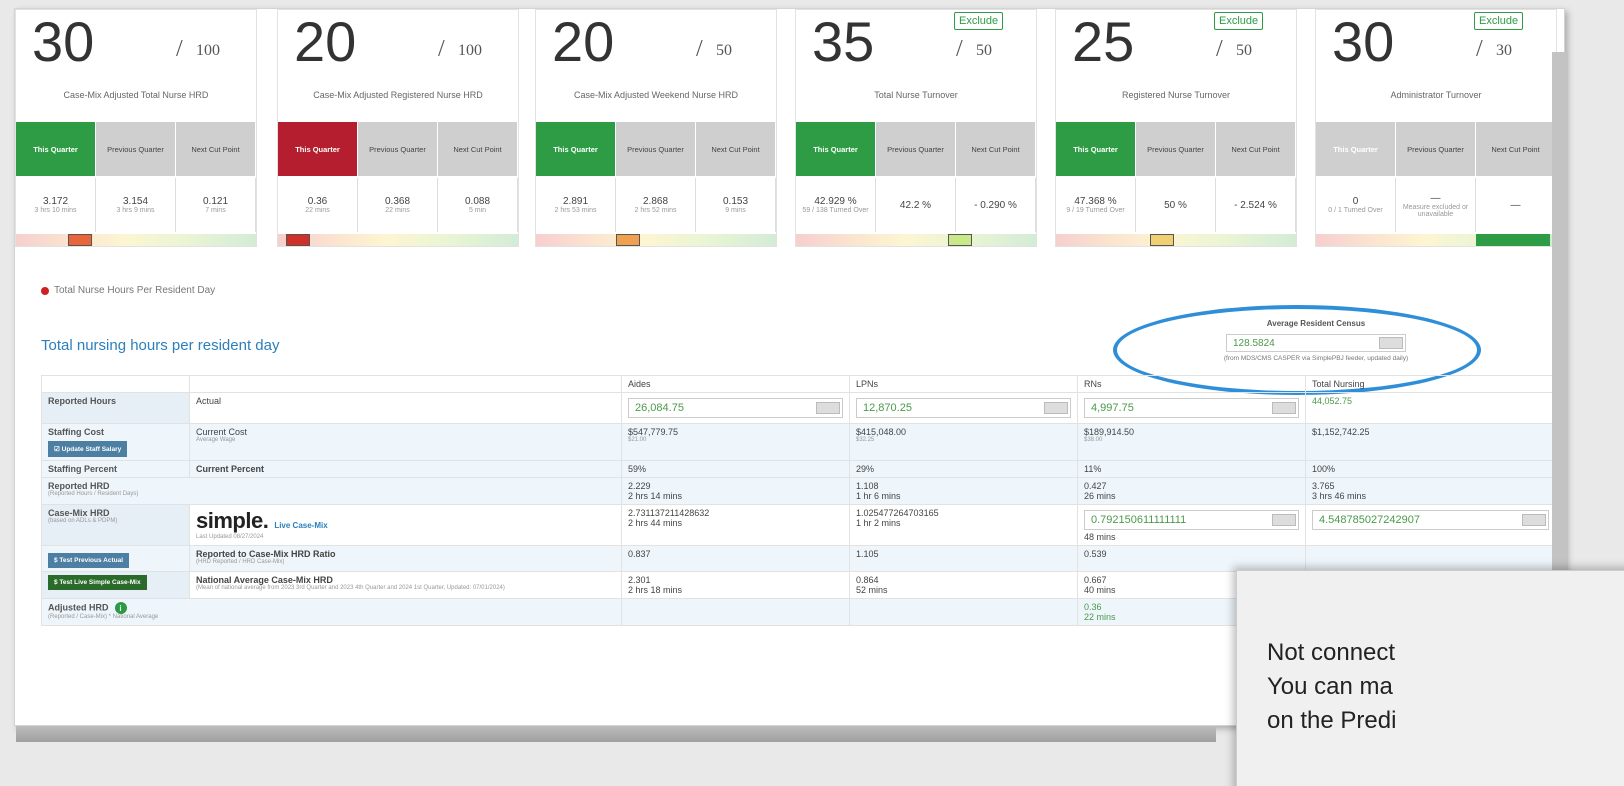 The height and width of the screenshot is (786, 1624). What do you see at coordinates (616, 734) in the screenshot?
I see `horizontal-scrollbar` at bounding box center [616, 734].